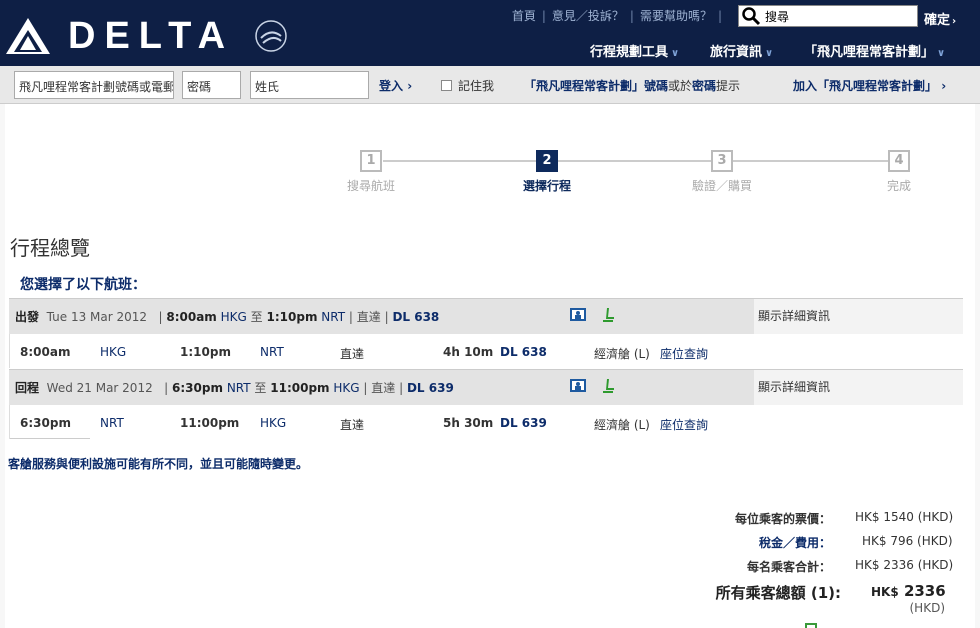 Image resolution: width=980 pixels, height=628 pixels. I want to click on search-submit-button: 確定 ›, so click(940, 18).